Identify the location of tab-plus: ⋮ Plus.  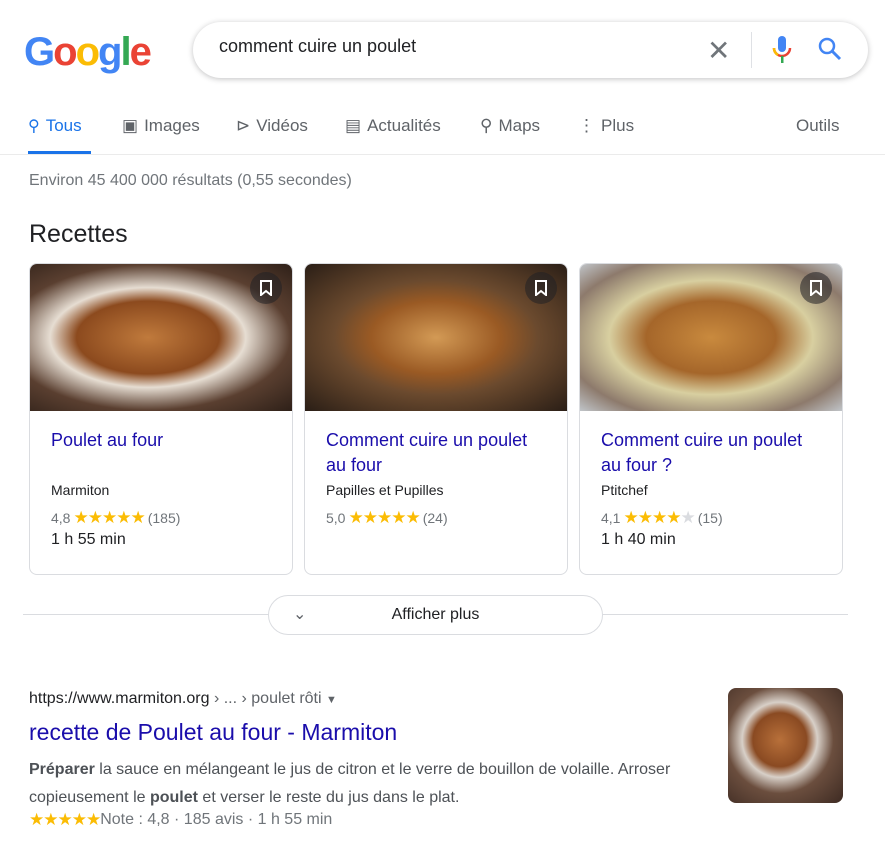
(606, 126).